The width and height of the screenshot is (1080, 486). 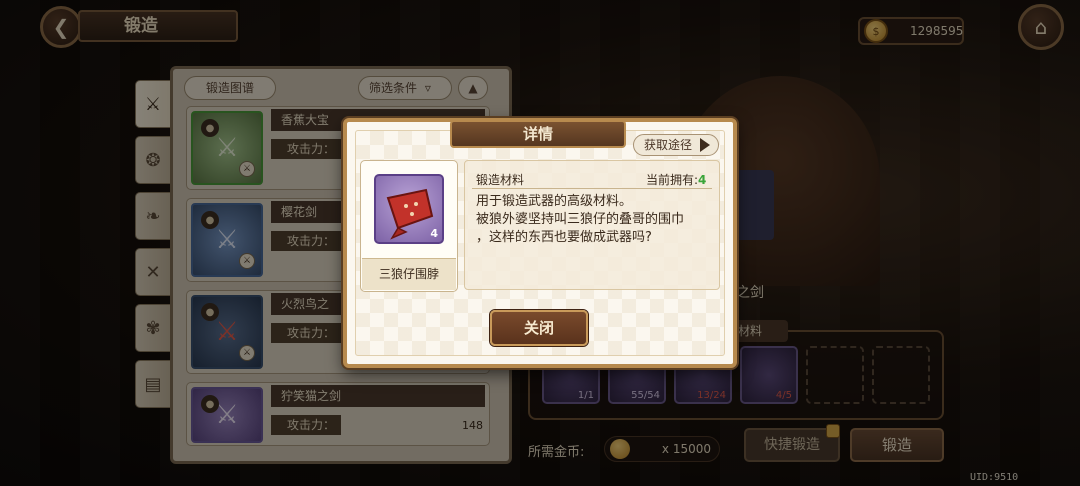 I want to click on divider, so click(x=592, y=188).